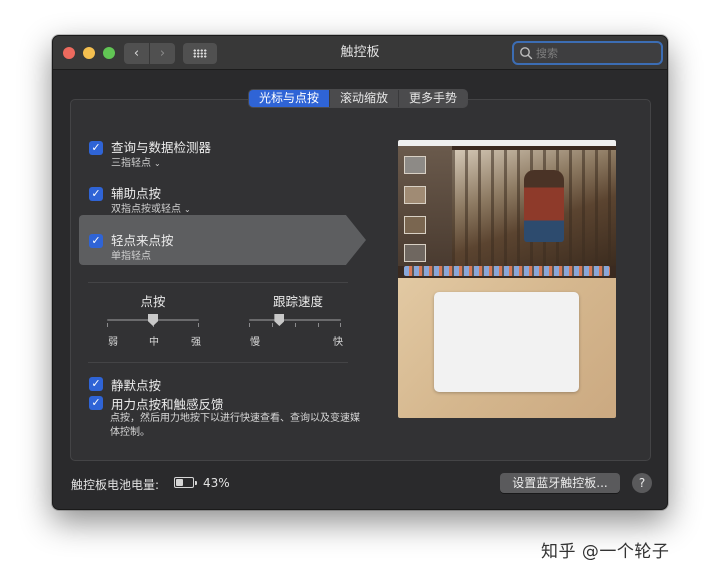  What do you see at coordinates (153, 301) in the screenshot?
I see `click-slider-title: 点按` at bounding box center [153, 301].